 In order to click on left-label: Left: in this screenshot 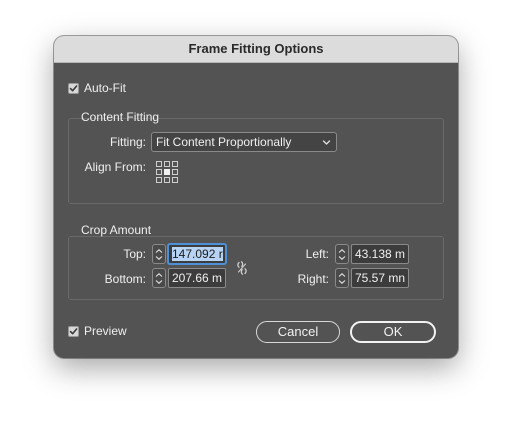, I will do `click(317, 254)`.